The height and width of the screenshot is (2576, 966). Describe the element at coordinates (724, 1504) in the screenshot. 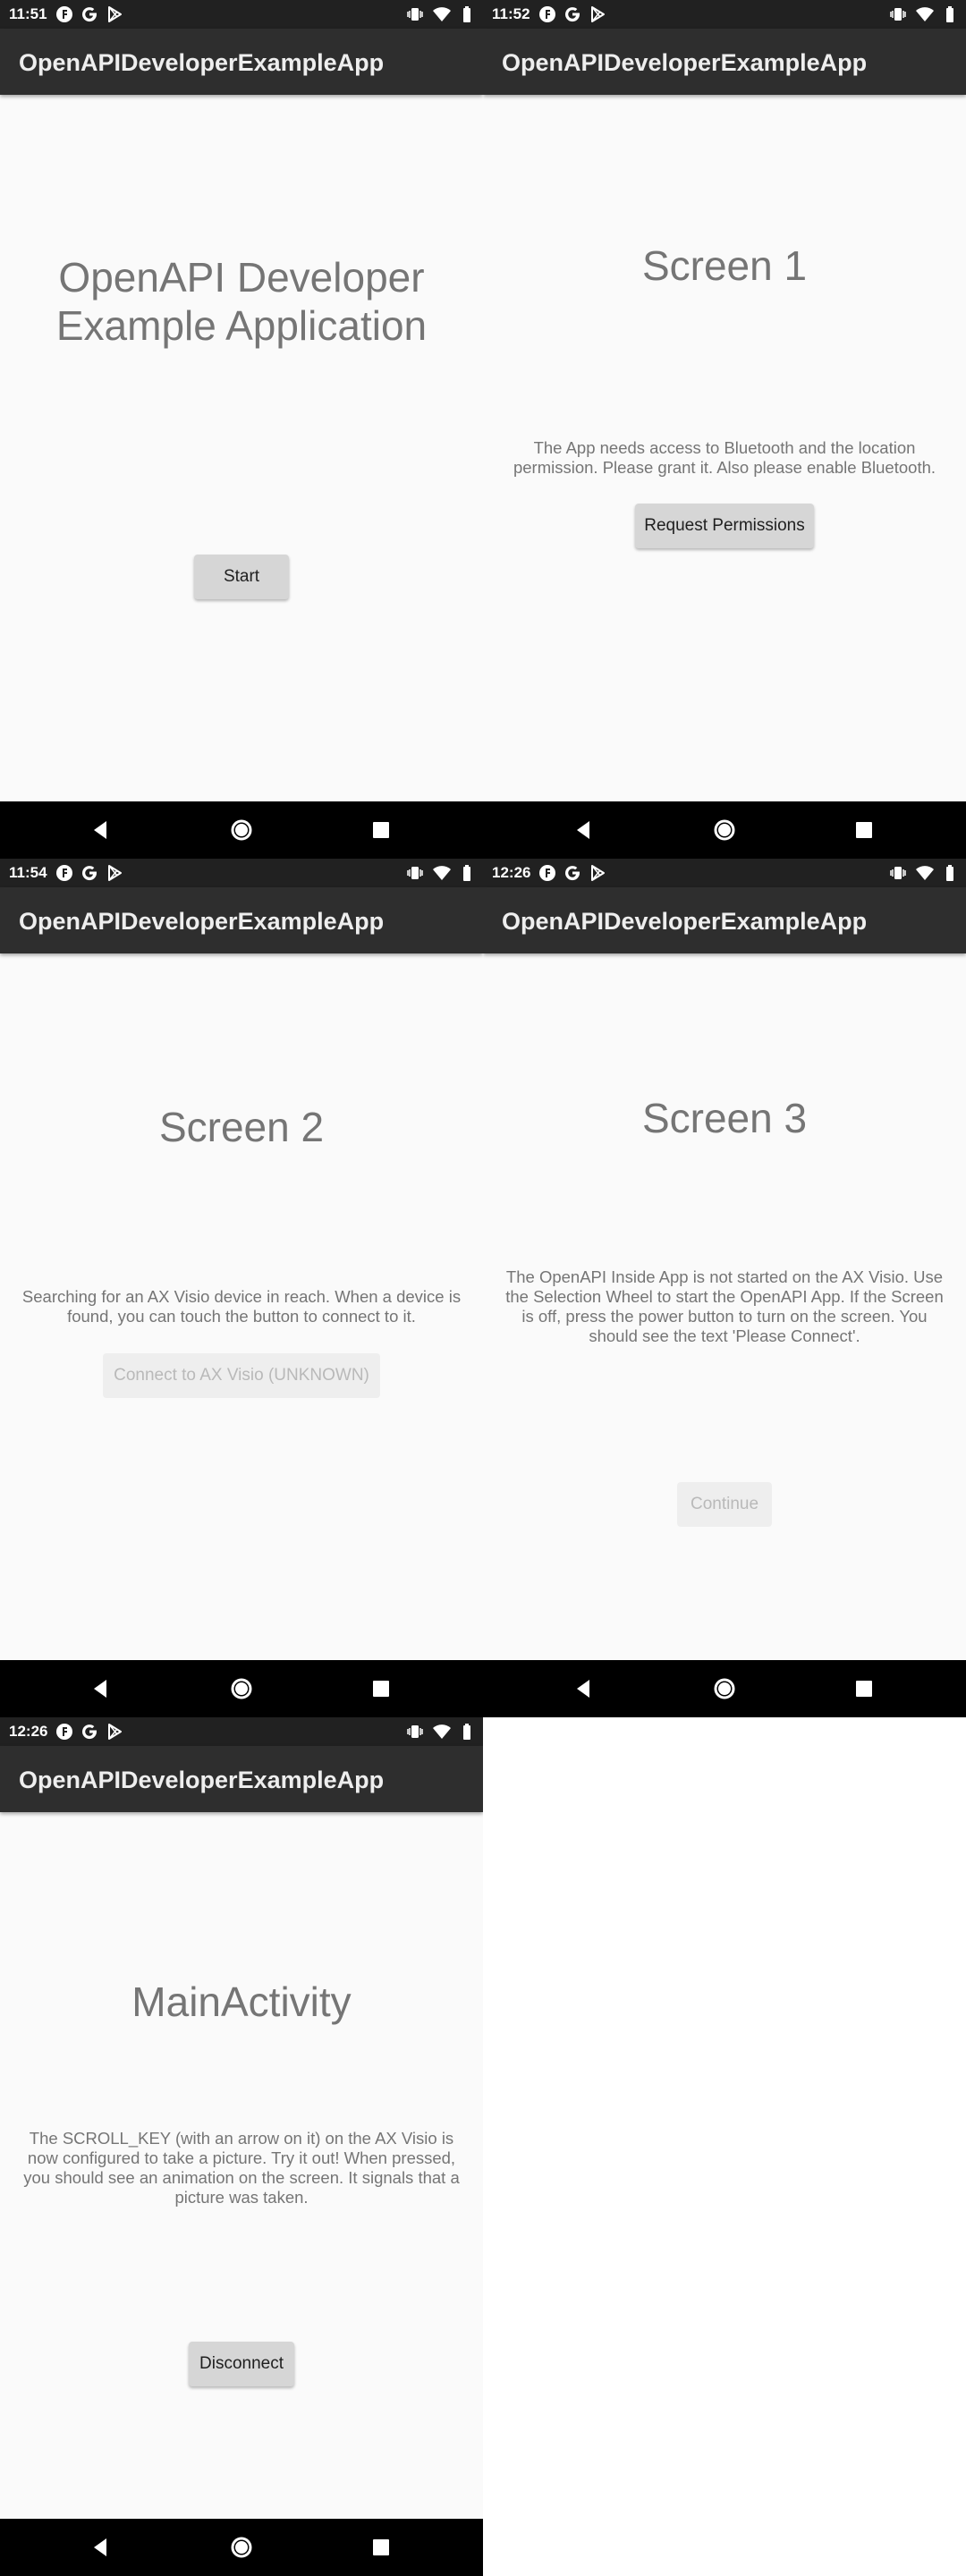

I see `continue-button: Continue` at that location.